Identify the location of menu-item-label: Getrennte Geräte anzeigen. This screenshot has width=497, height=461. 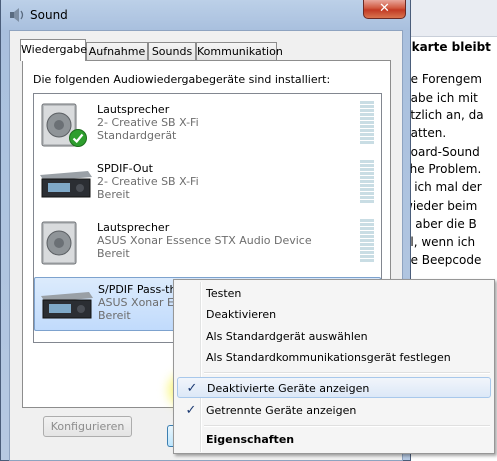
(281, 410).